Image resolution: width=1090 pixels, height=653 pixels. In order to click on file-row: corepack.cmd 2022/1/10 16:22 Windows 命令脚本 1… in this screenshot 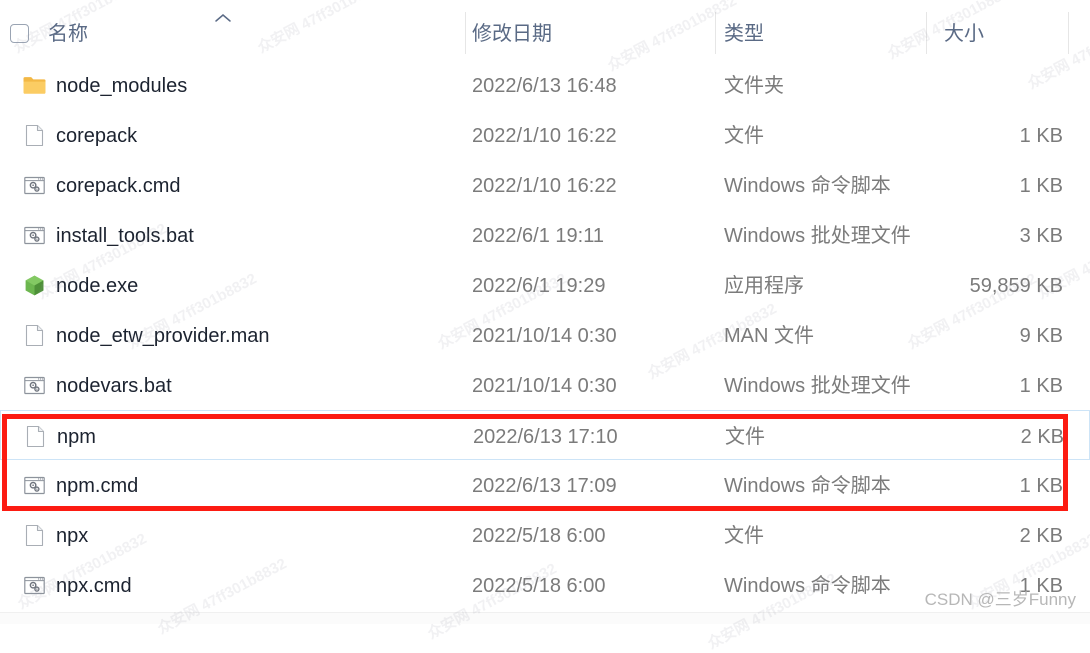, I will do `click(545, 185)`.